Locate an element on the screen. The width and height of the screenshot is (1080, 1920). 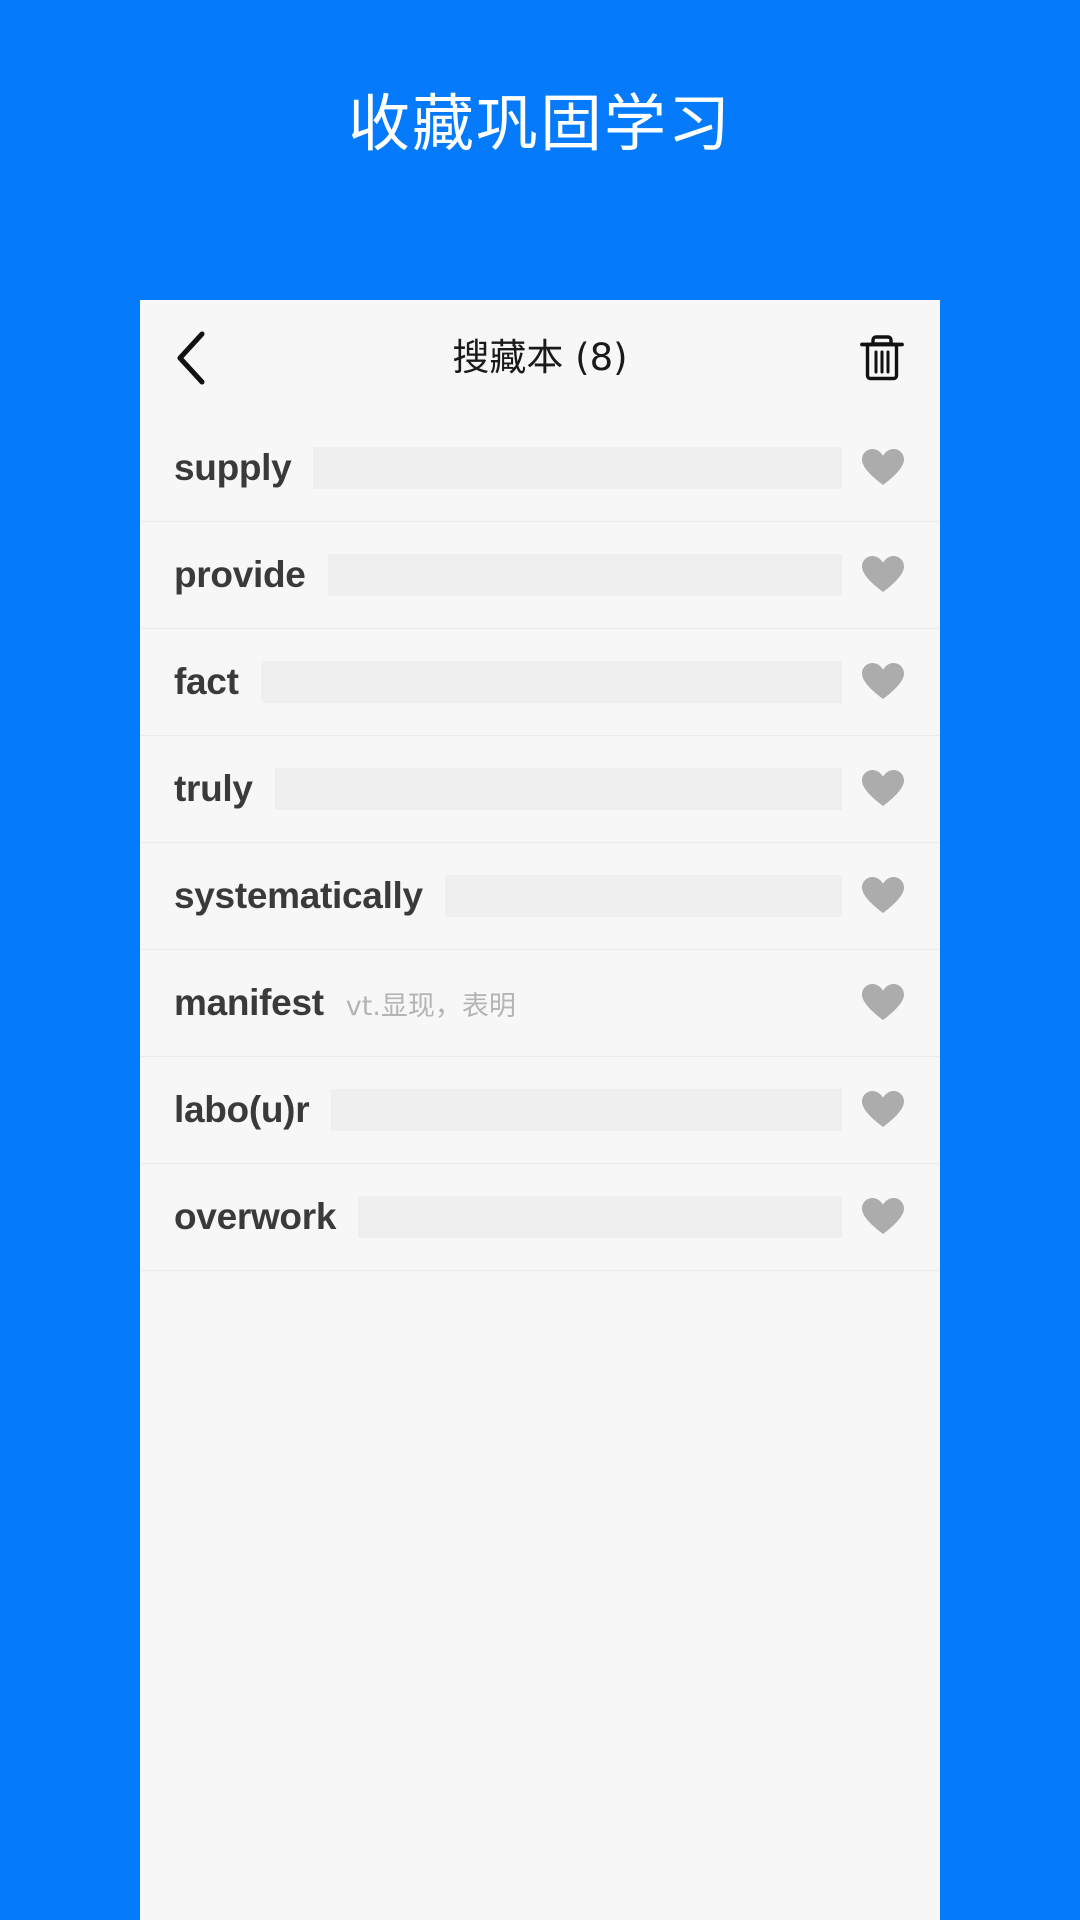
table-row: manifest vt.显现，表明 is located at coordinates (540, 1003).